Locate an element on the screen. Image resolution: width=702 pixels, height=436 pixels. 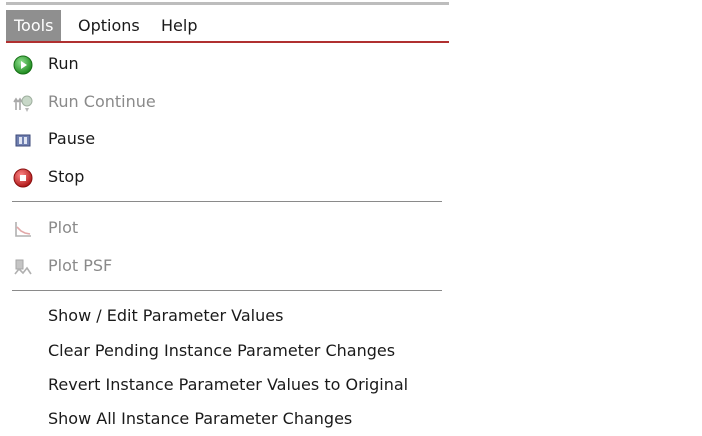
plot-icon is located at coordinates (23, 229).